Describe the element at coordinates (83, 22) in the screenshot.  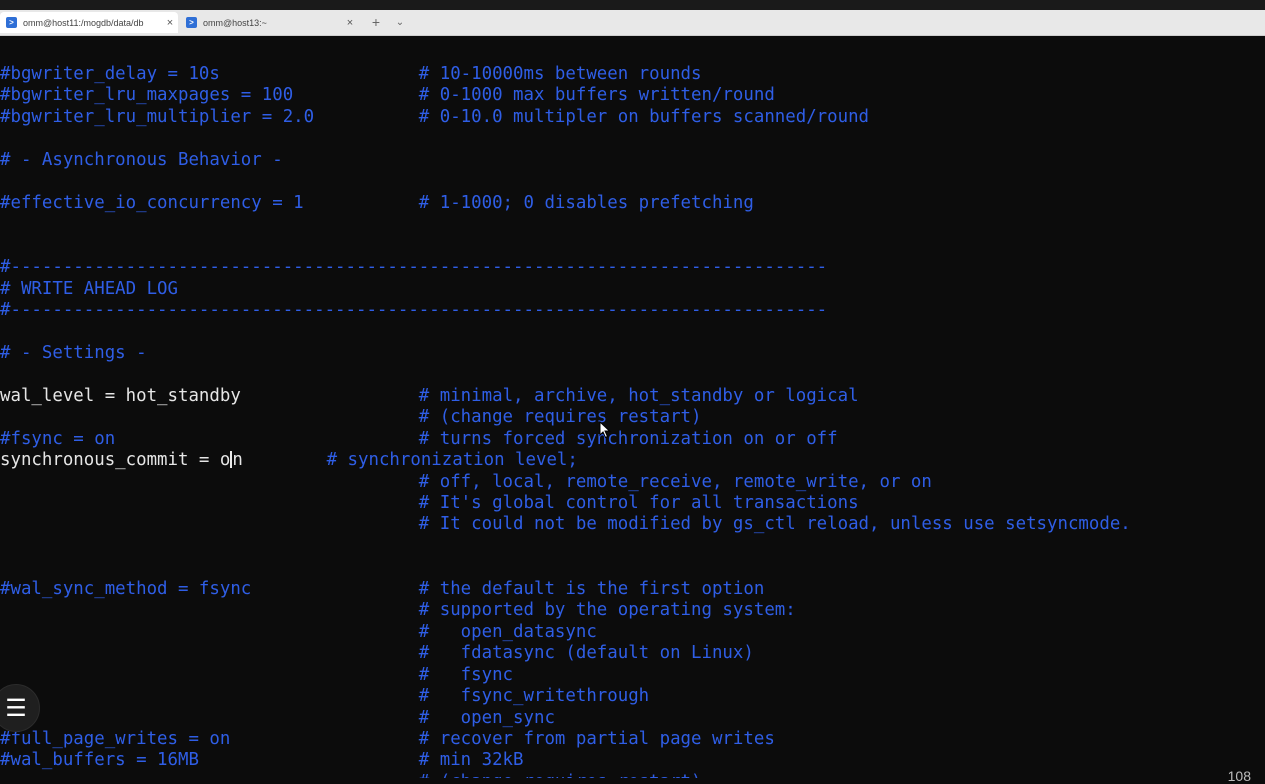
I see `tab-title: omm@host11:/mogdb/data/db` at that location.